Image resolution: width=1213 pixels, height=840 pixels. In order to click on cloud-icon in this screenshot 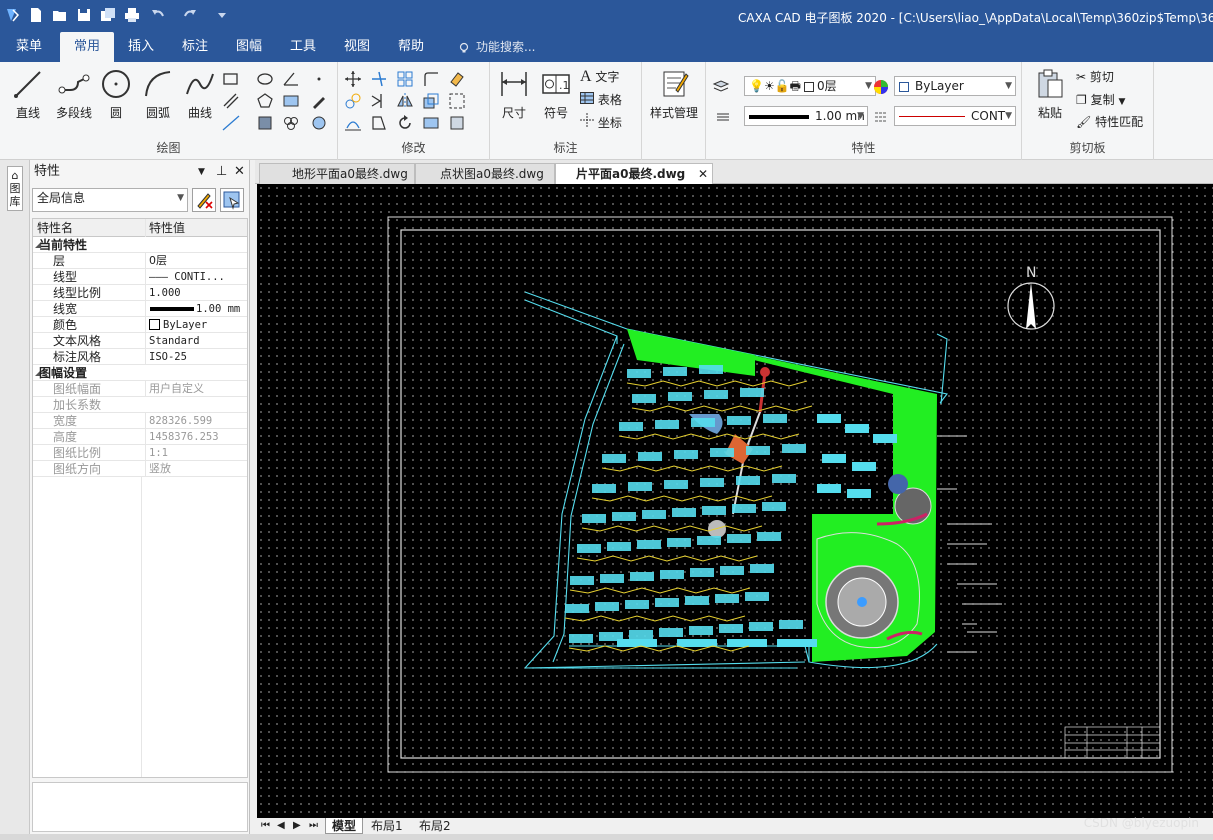, I will do `click(291, 123)`.